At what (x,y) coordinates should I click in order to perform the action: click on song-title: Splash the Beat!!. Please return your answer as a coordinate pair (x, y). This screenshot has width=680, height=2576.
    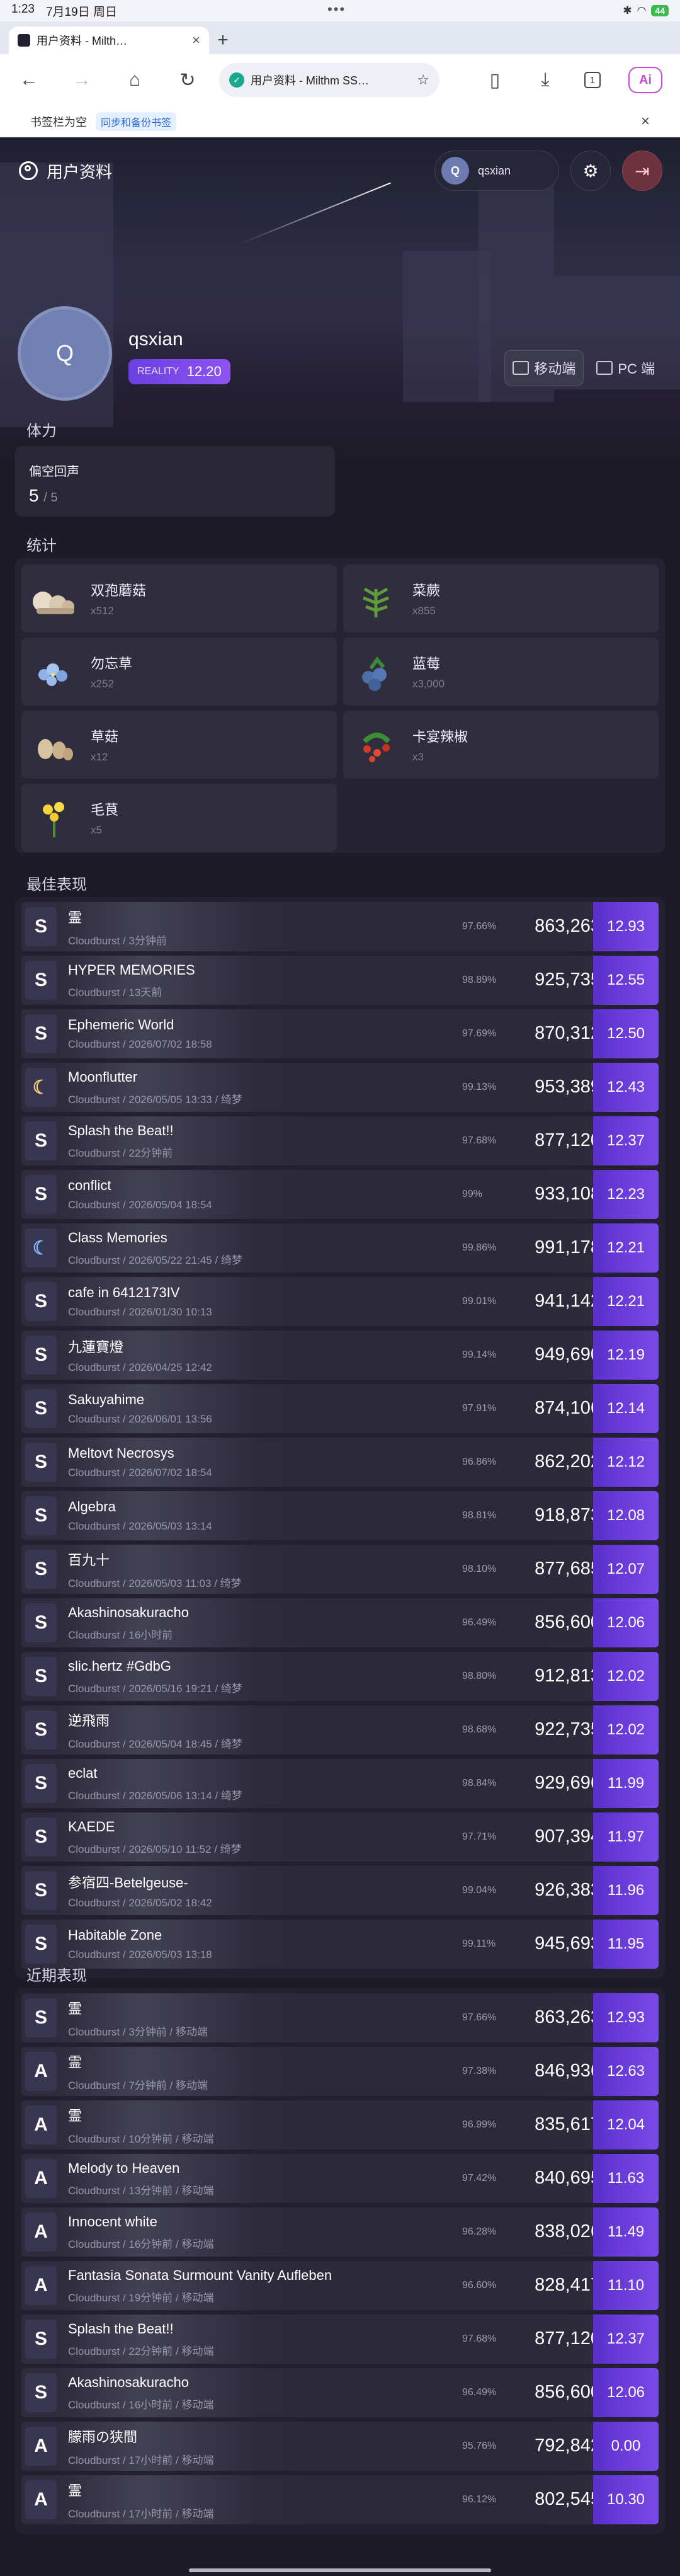
    Looking at the image, I should click on (121, 2328).